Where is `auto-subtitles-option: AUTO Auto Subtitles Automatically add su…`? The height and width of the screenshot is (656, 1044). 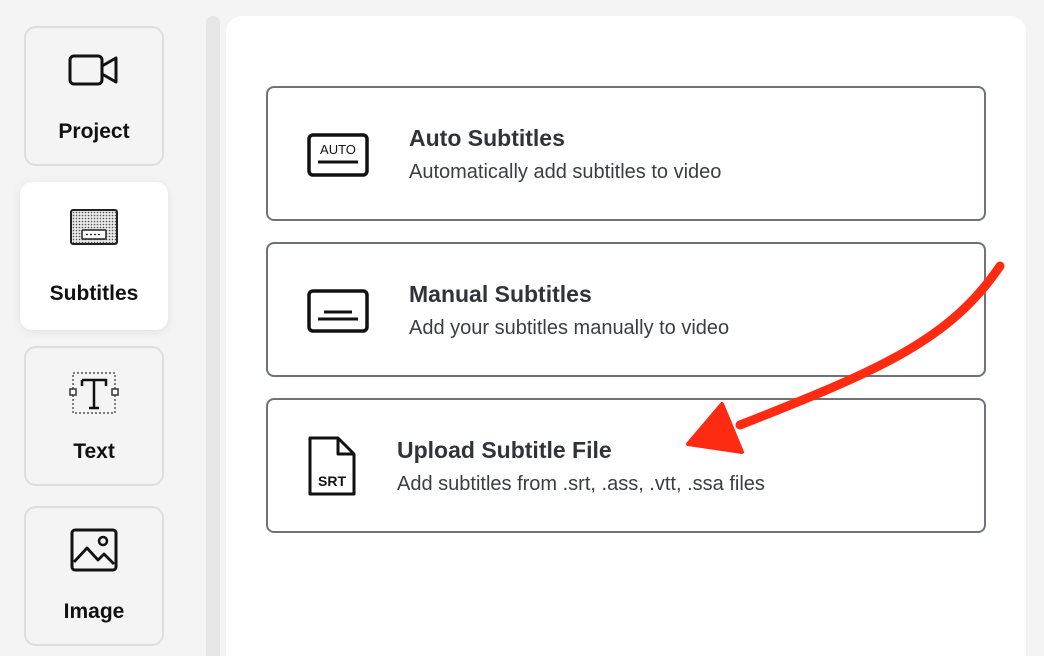 auto-subtitles-option: AUTO Auto Subtitles Automatically add su… is located at coordinates (626, 153).